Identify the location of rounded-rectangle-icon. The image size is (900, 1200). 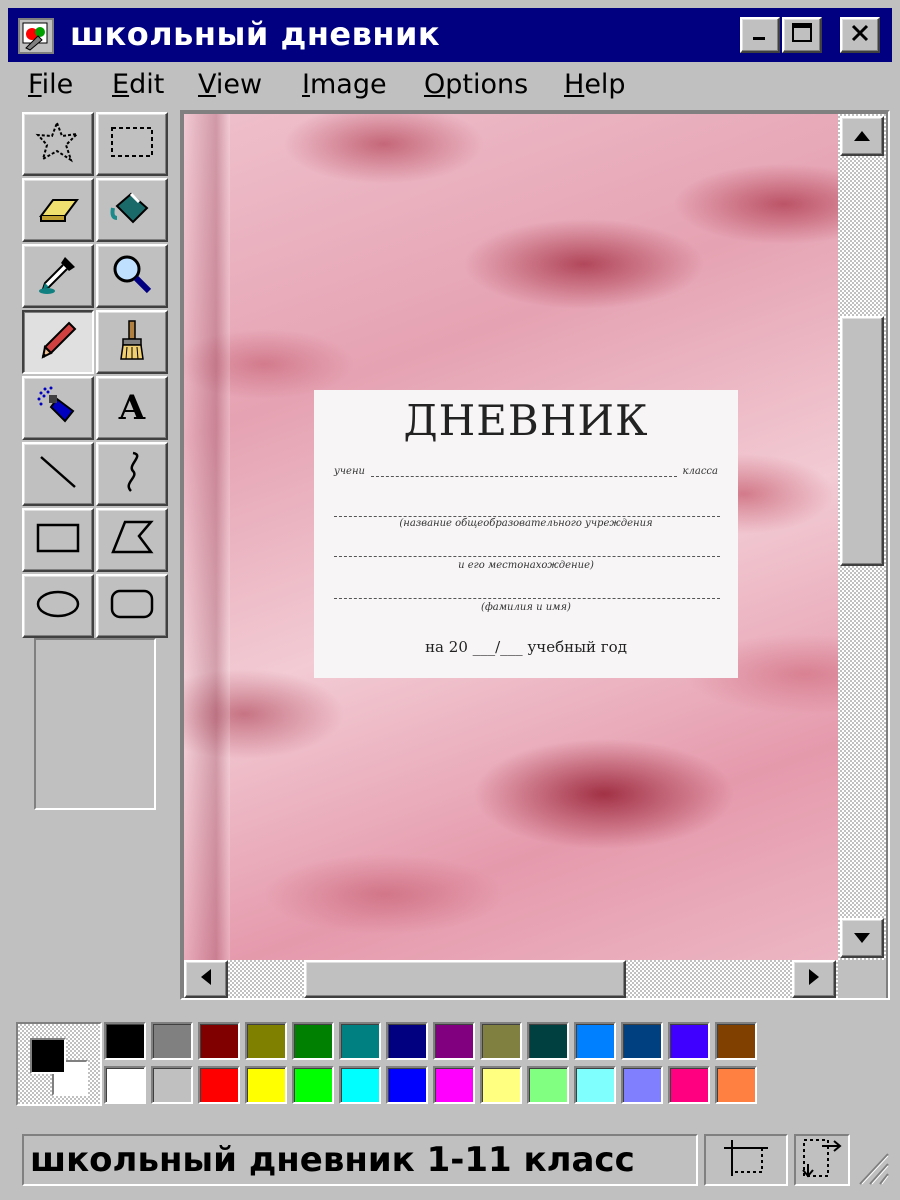
(132, 606).